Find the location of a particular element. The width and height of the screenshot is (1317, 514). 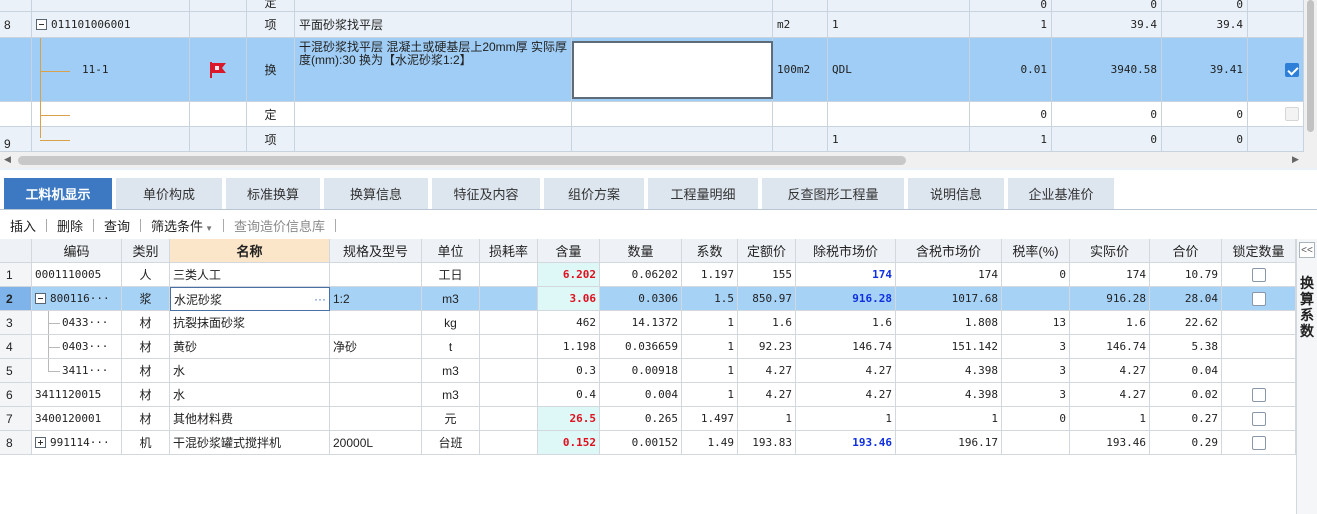

code-cell: 991114··· is located at coordinates (77, 443).